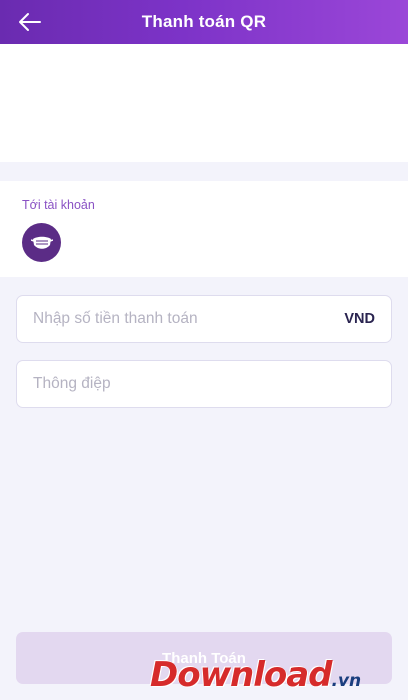 The height and width of the screenshot is (700, 408). I want to click on message-input, so click(204, 384).